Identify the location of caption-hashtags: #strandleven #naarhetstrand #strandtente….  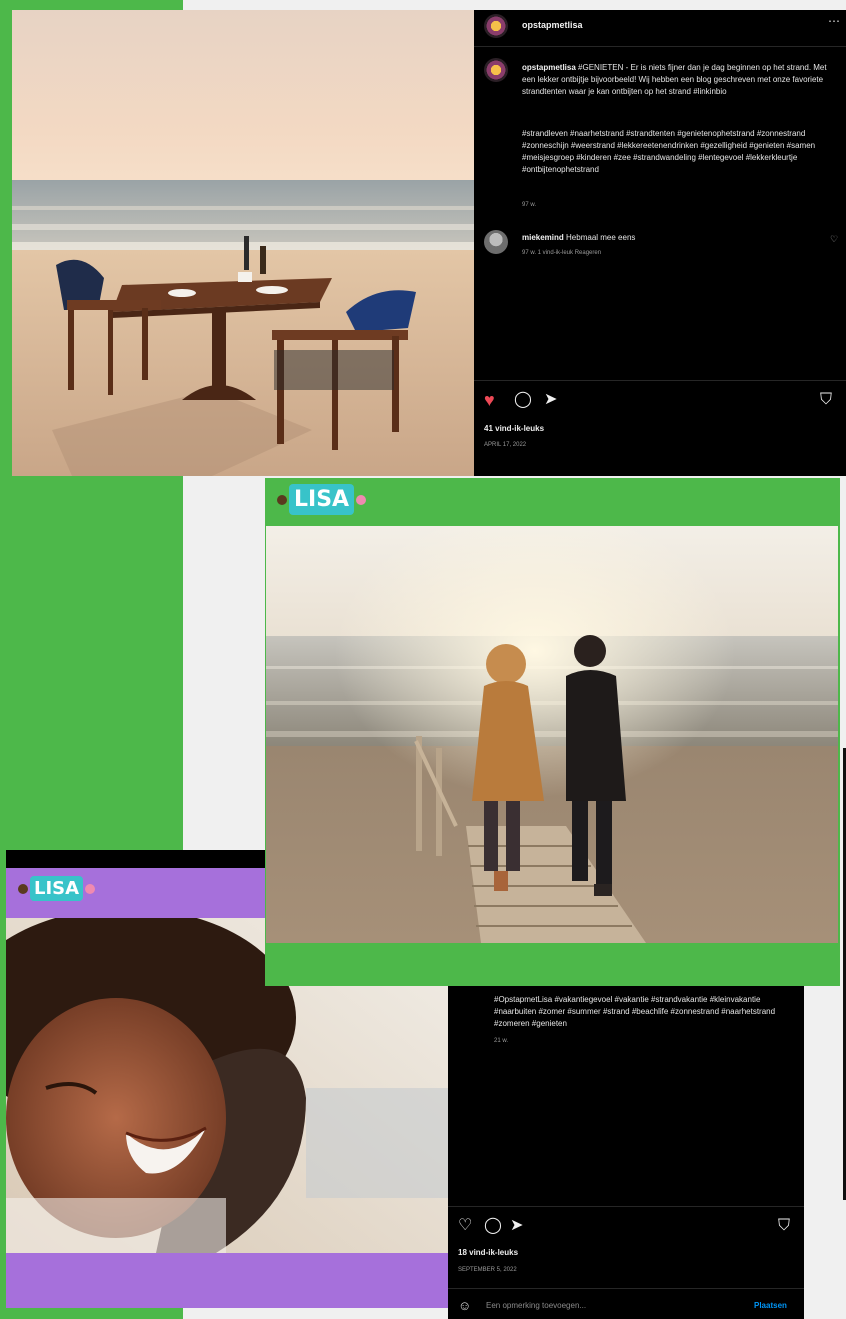
(669, 151).